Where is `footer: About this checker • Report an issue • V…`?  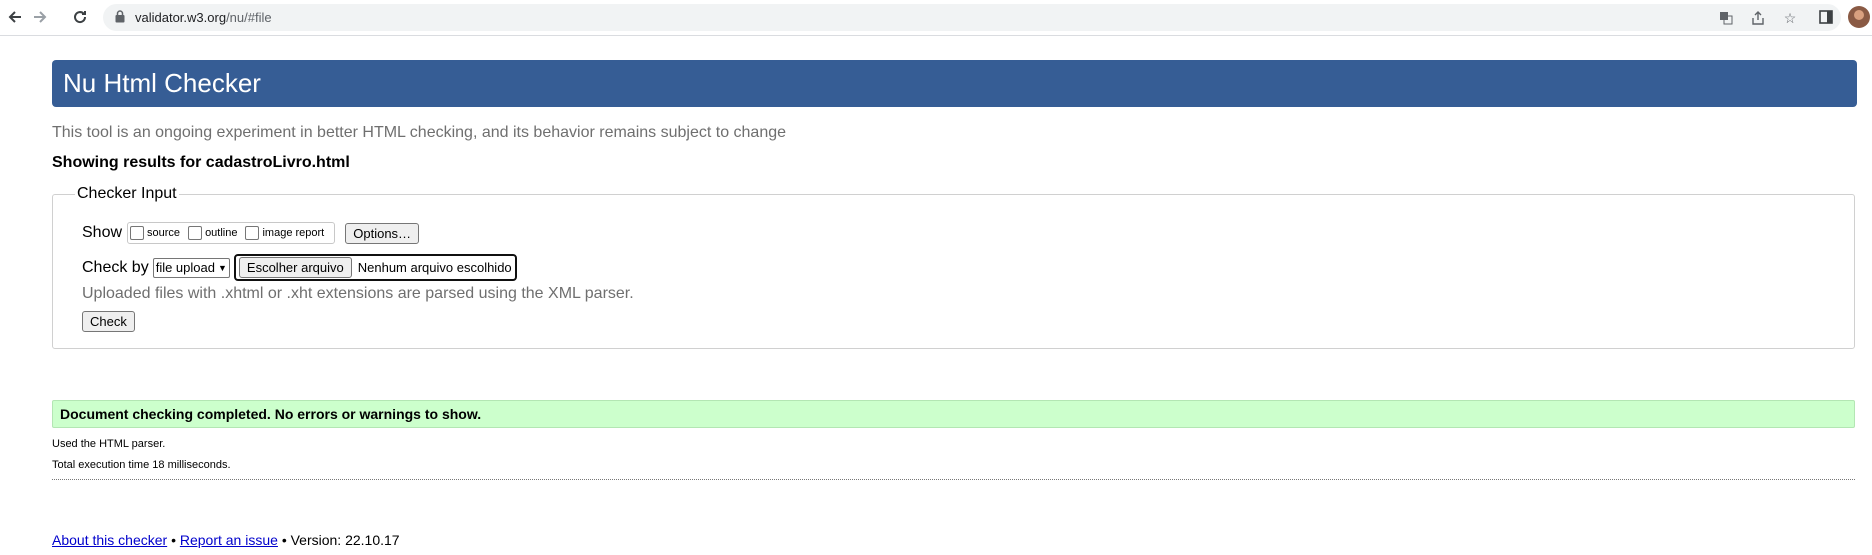 footer: About this checker • Report an issue • V… is located at coordinates (226, 540).